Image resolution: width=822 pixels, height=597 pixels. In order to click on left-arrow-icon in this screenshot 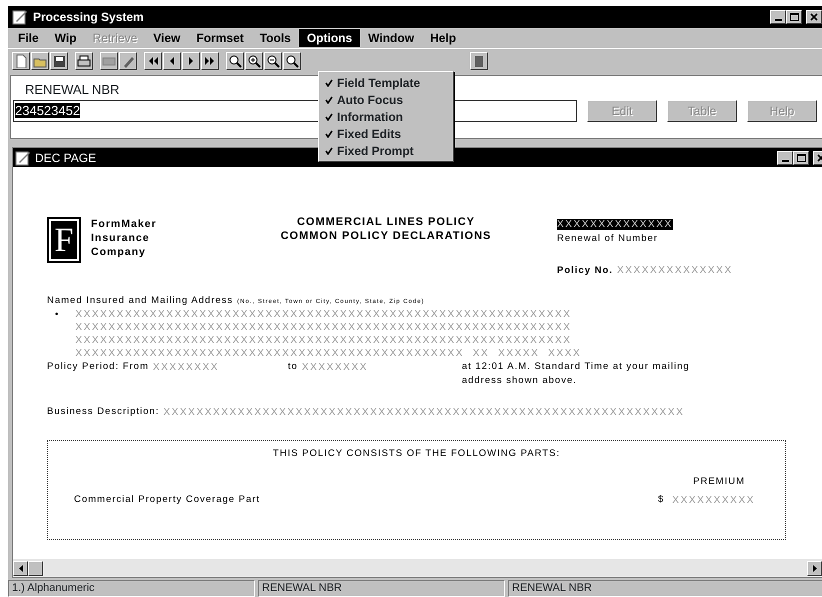, I will do `click(20, 568)`.